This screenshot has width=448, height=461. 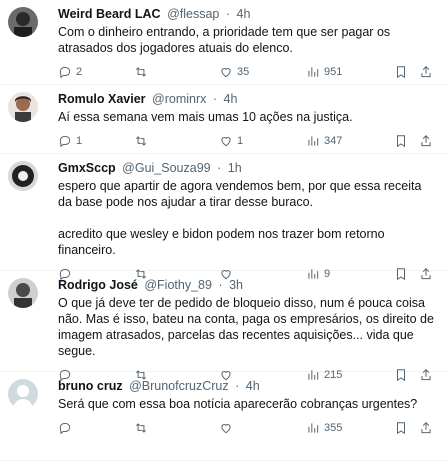 What do you see at coordinates (333, 428) in the screenshot?
I see `view-count: 355` at bounding box center [333, 428].